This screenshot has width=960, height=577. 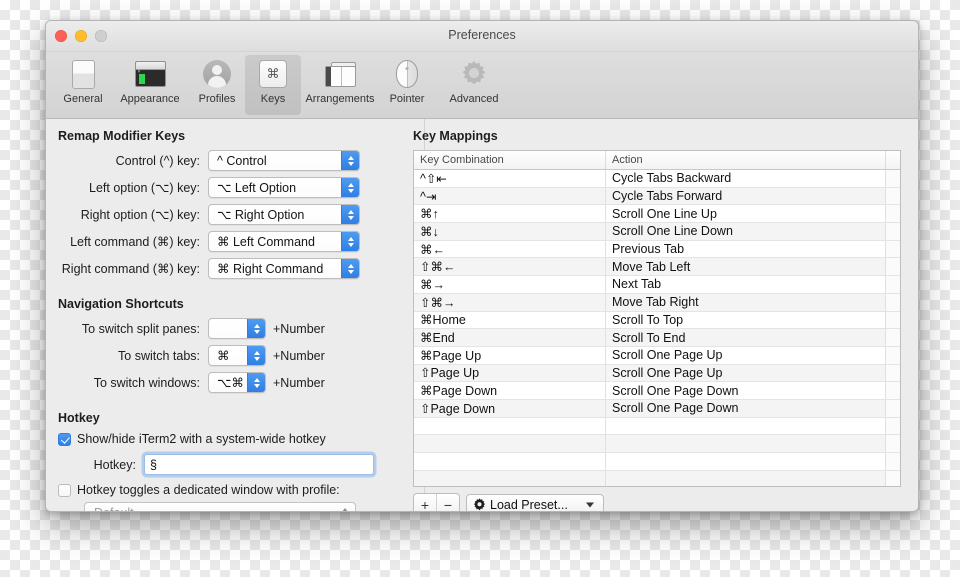 I want to click on table-row: ⇧Page Up Scroll One Page Up, so click(x=657, y=373).